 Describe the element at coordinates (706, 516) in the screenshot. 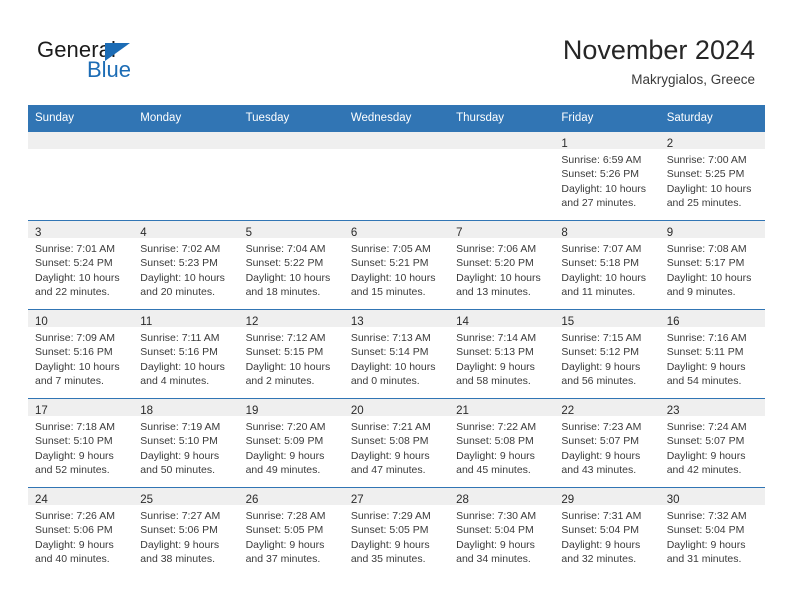

I see `sunrise-time: Sunrise: 7:32 AM` at that location.